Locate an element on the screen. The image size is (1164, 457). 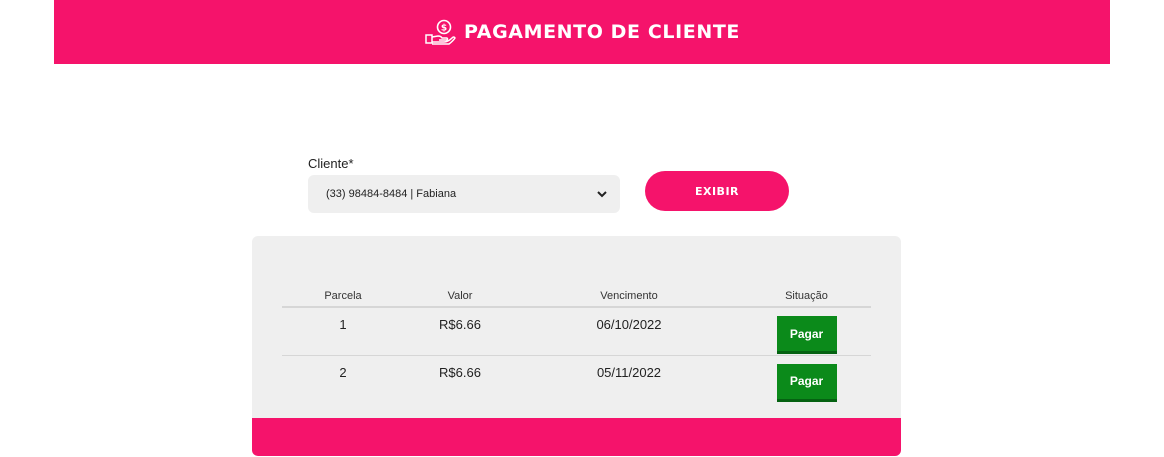
page-header: $ PAGAMENTO DE CLIENTE is located at coordinates (582, 32).